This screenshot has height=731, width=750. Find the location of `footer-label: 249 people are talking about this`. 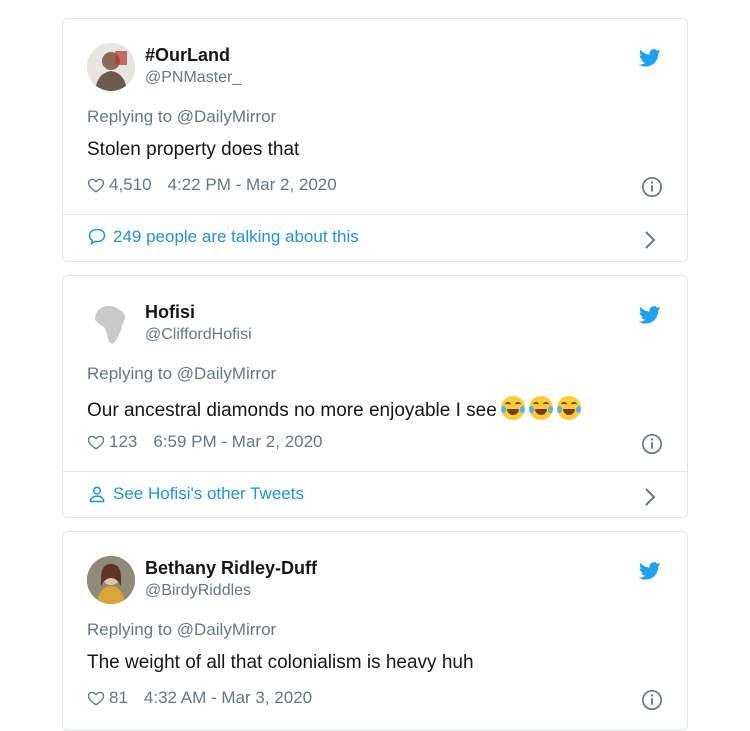

footer-label: 249 people are talking about this is located at coordinates (236, 236).